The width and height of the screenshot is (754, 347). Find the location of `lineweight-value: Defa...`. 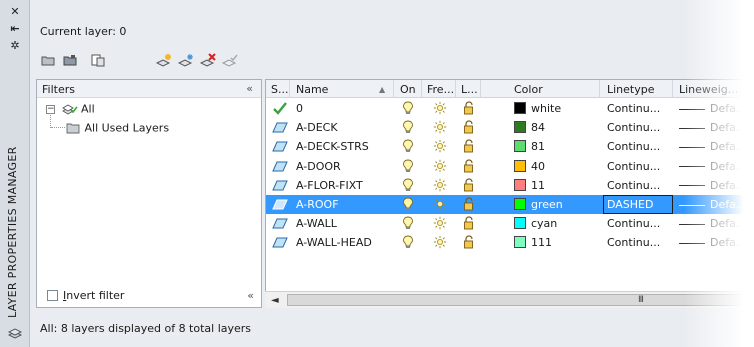

lineweight-value: Defa... is located at coordinates (728, 185).